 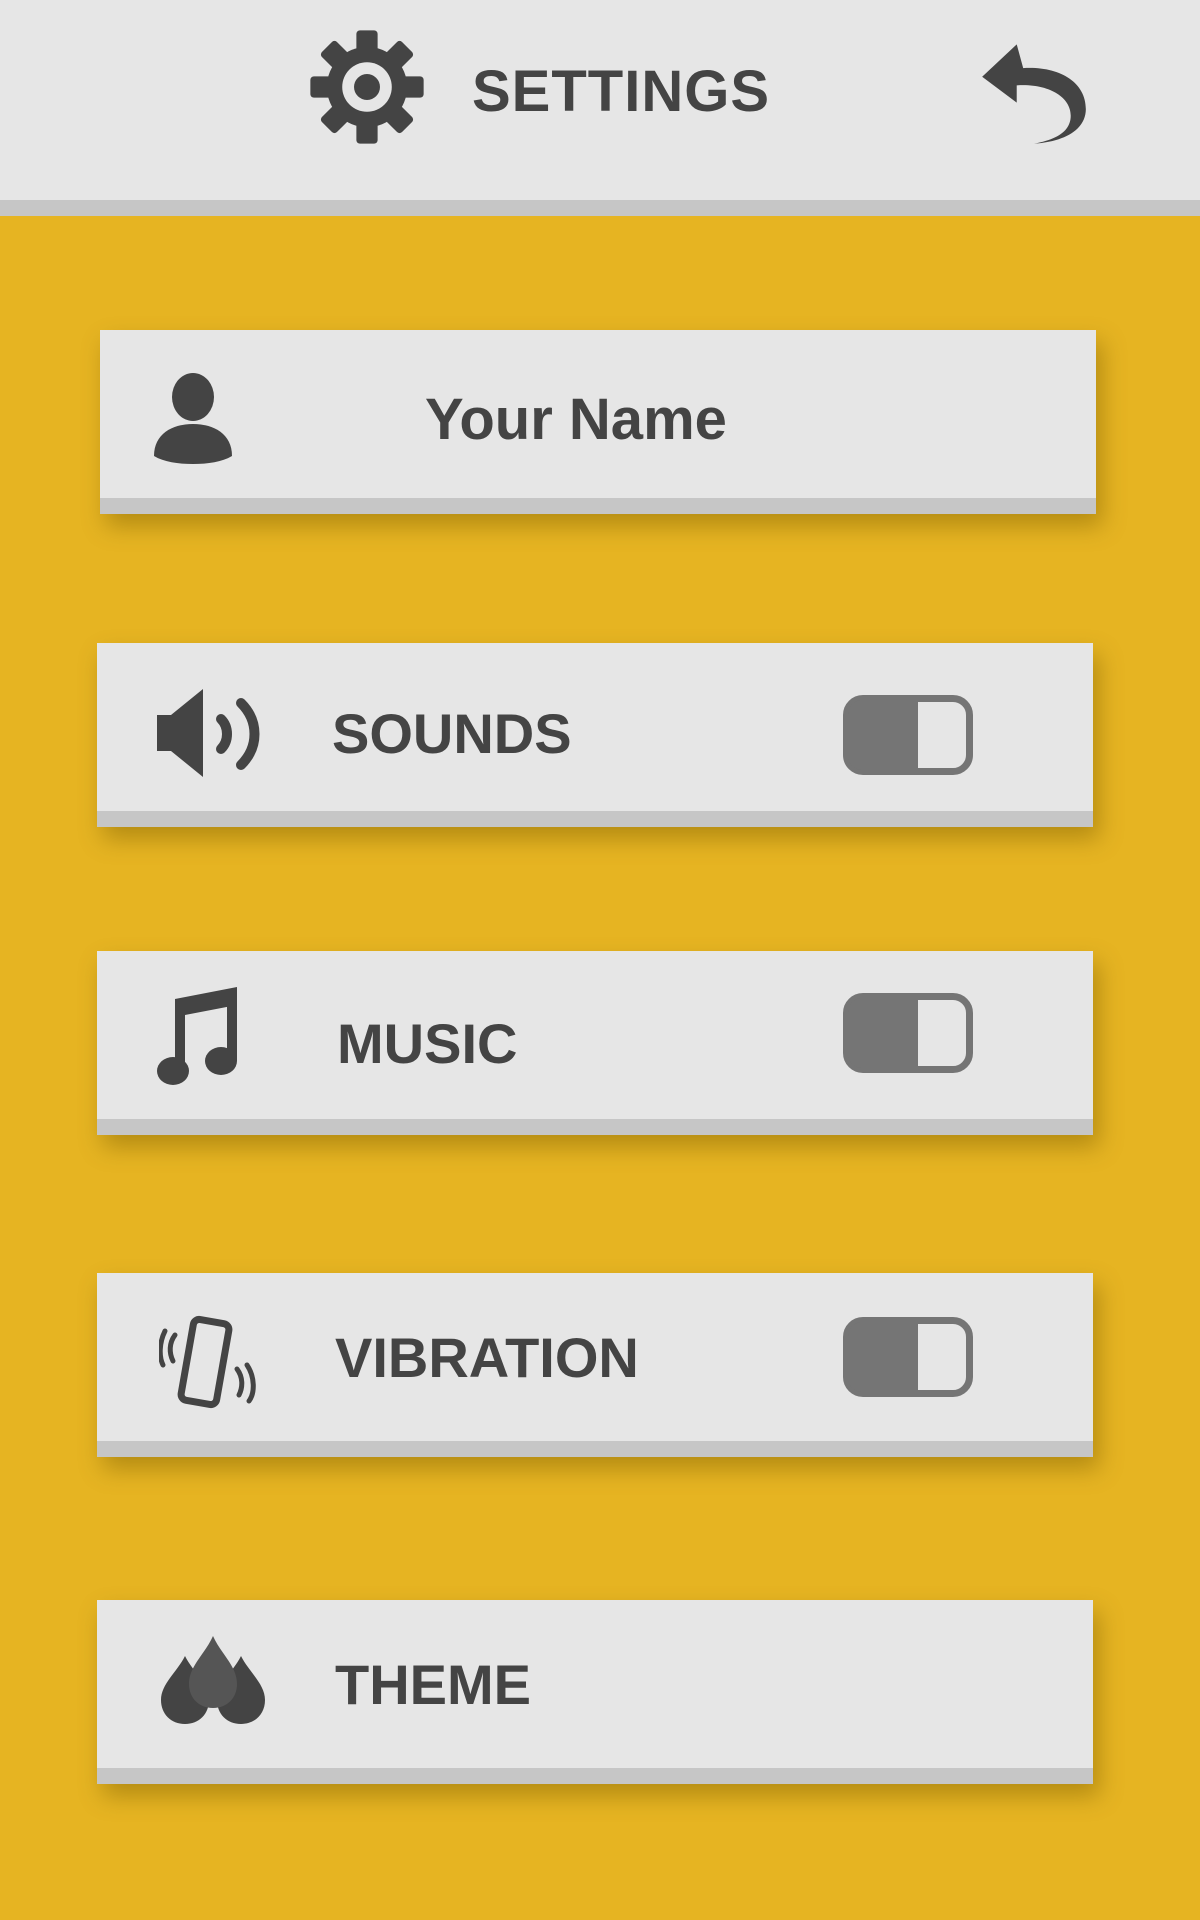 I want to click on vibration-label: VIBRATION, so click(x=487, y=1357).